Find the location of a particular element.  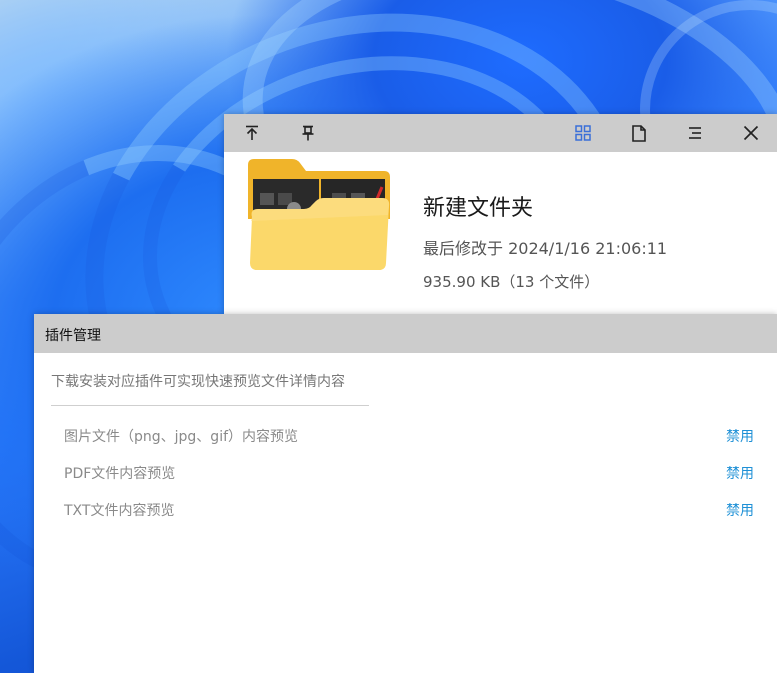

menu-button is located at coordinates (695, 133).